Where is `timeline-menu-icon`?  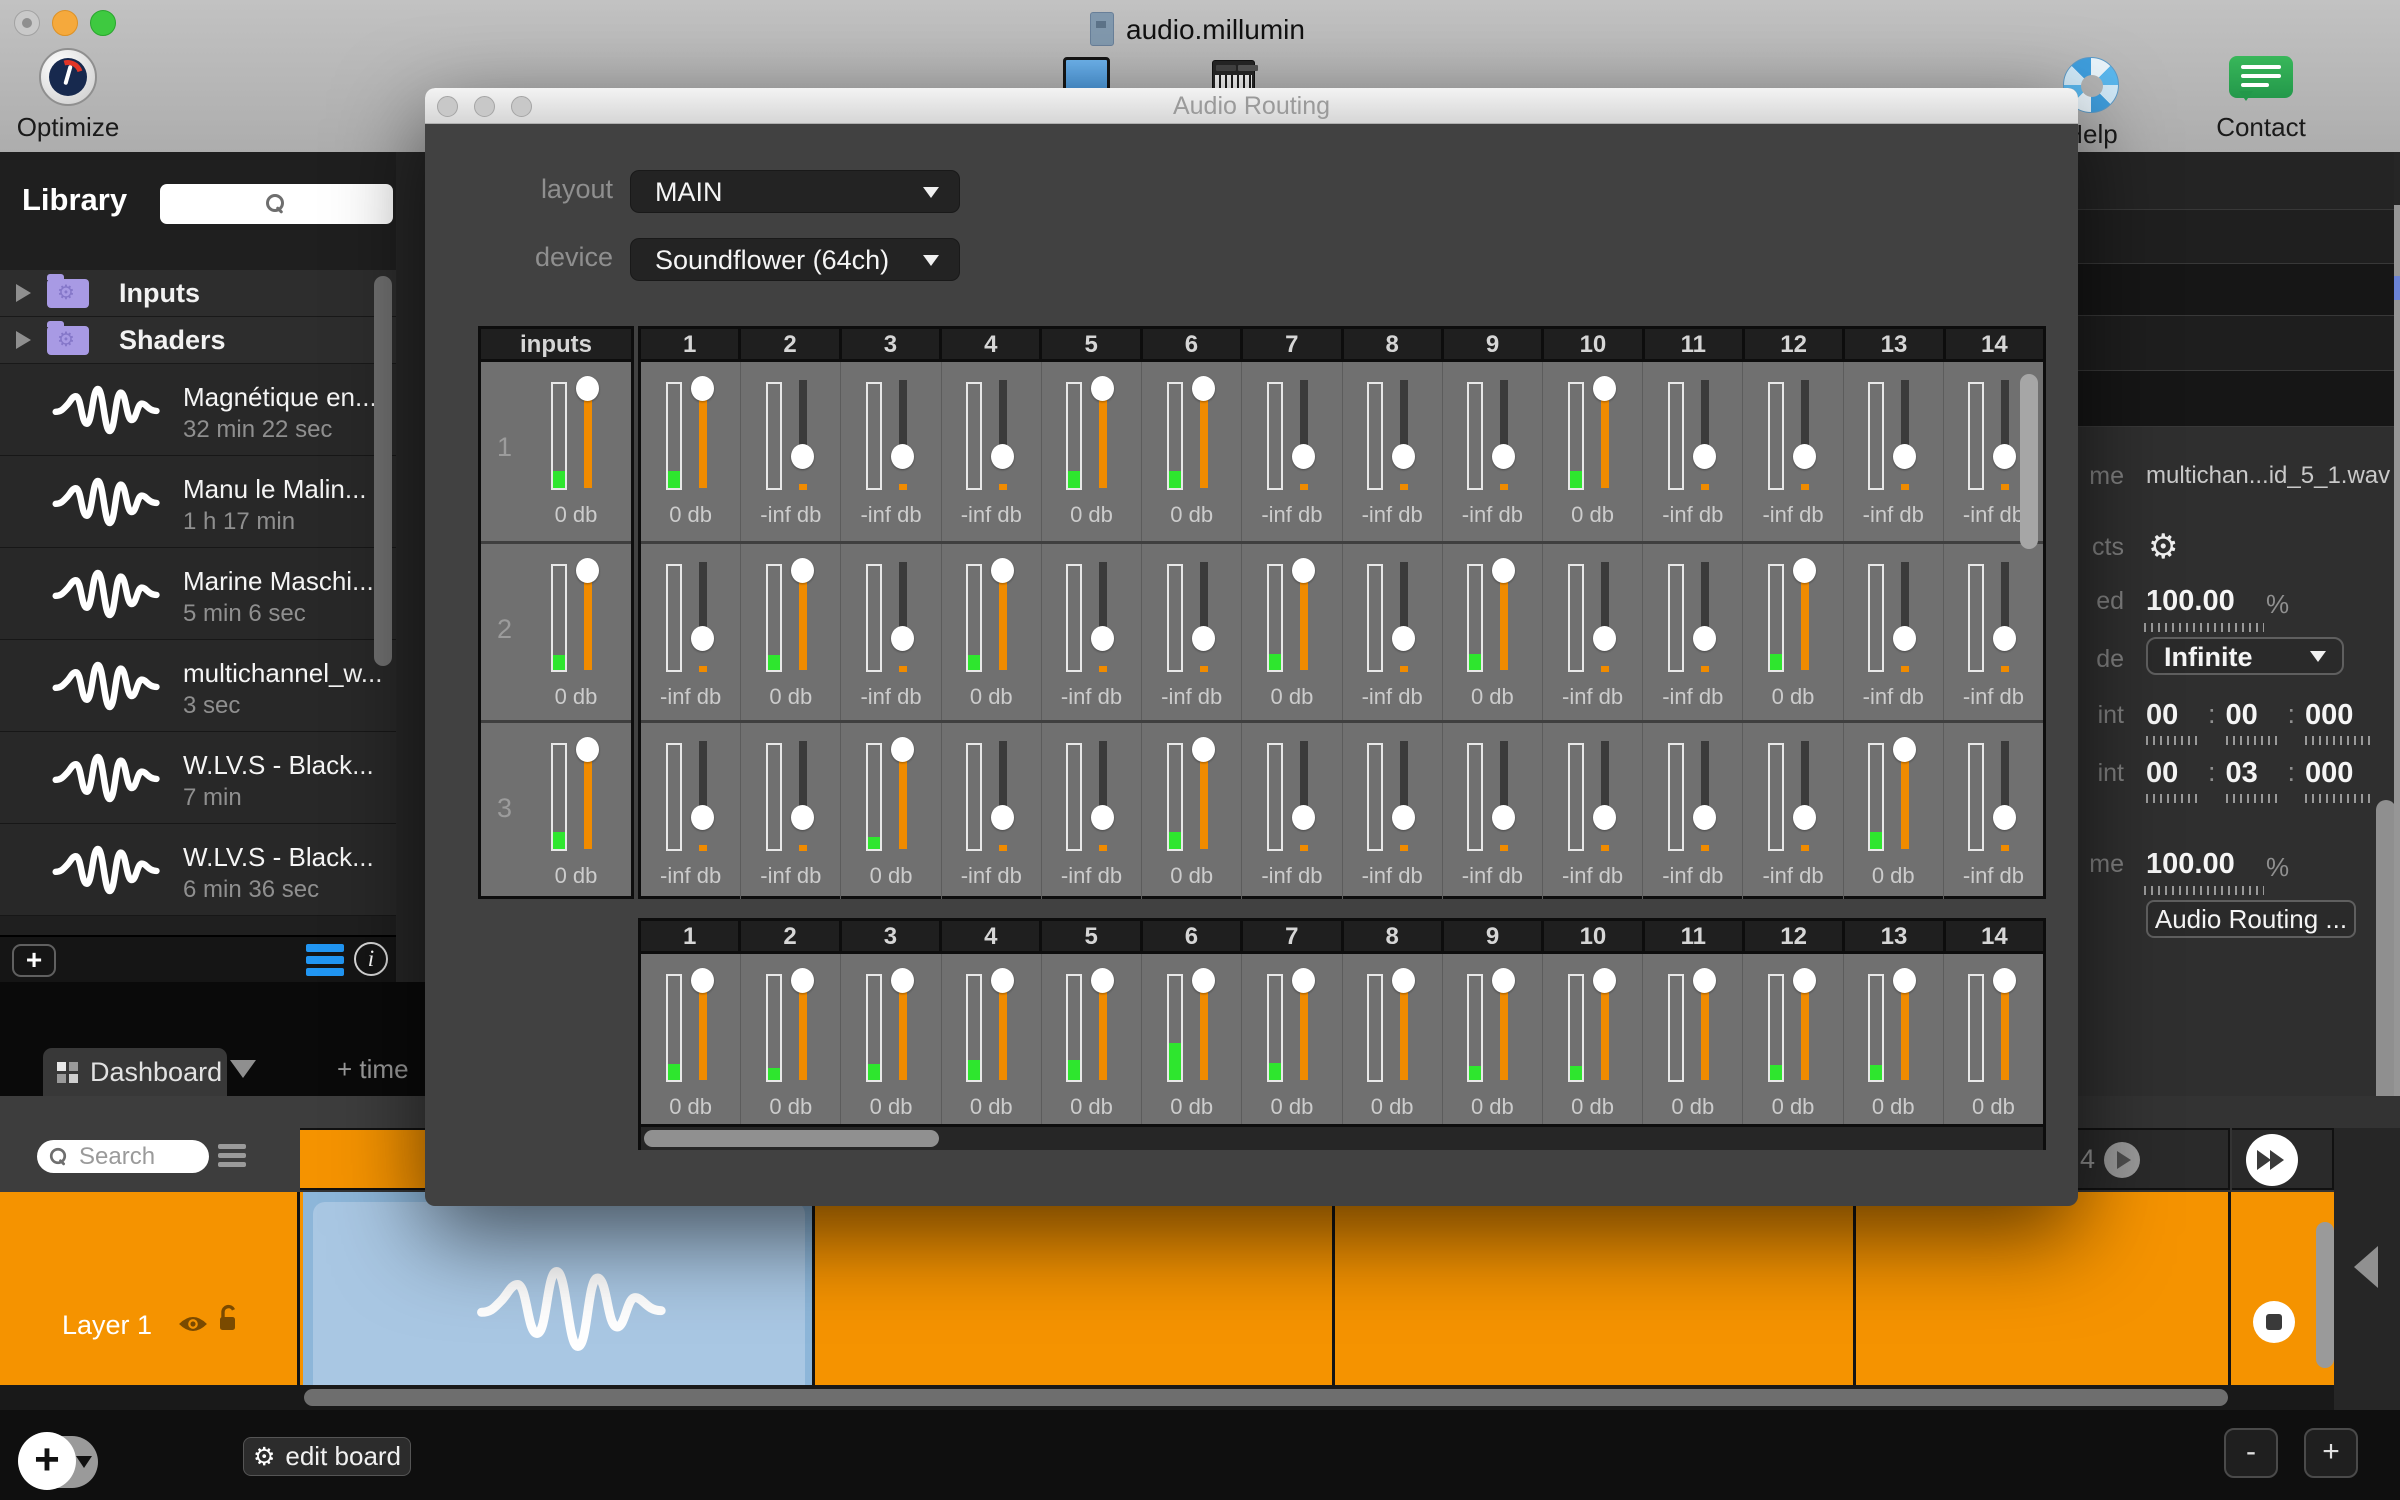
timeline-menu-icon is located at coordinates (232, 1156).